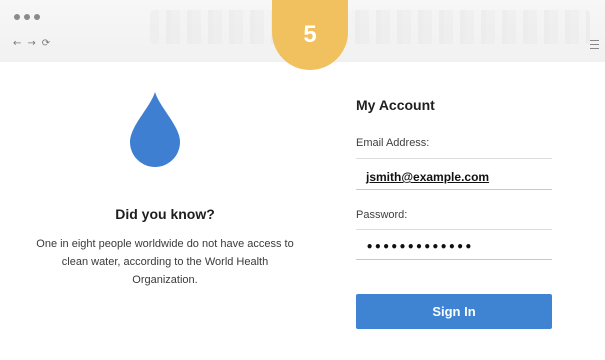 Image resolution: width=605 pixels, height=360 pixels. Describe the element at coordinates (165, 214) in the screenshot. I see `did-you-know-title: Did you know?` at that location.